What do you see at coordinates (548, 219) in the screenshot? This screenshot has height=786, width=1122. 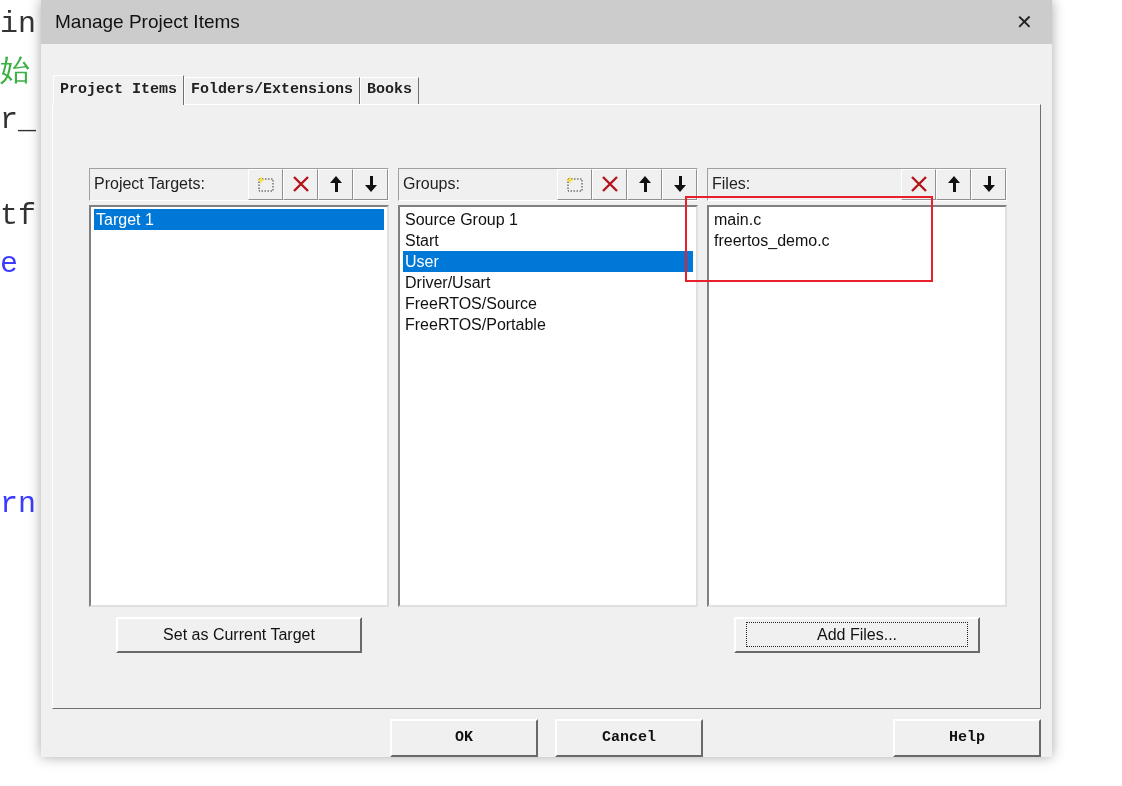 I see `list-item: Source Group 1` at bounding box center [548, 219].